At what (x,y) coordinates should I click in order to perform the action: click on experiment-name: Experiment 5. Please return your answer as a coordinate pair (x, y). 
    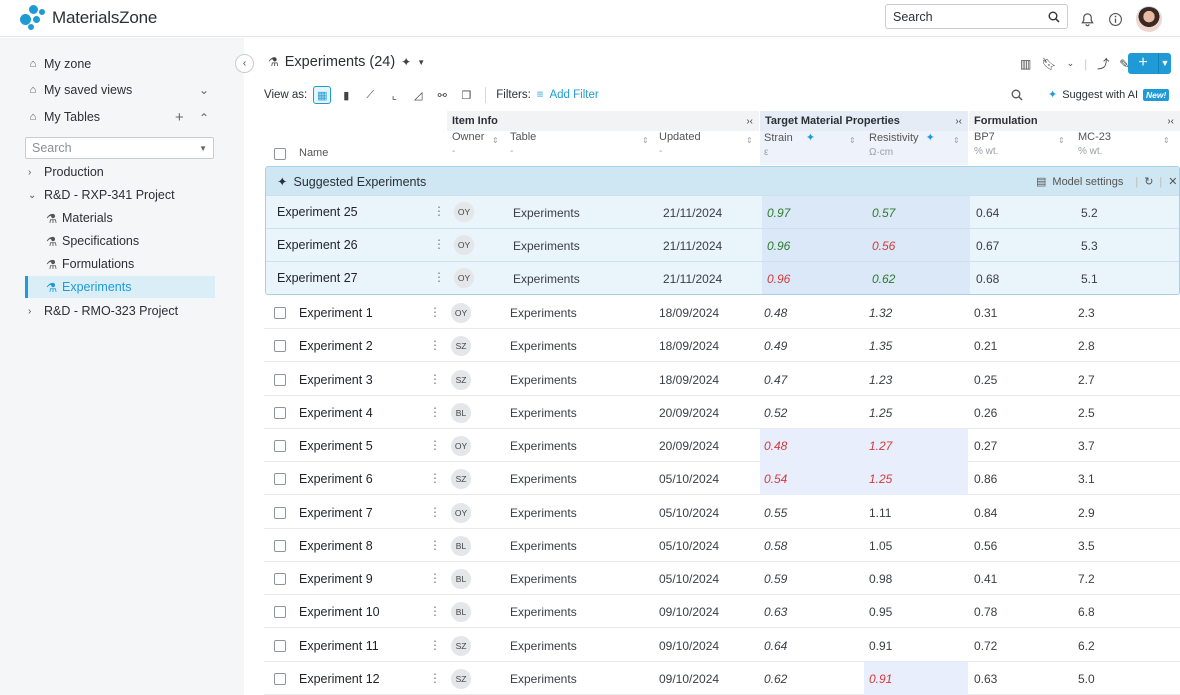
    Looking at the image, I should click on (336, 446).